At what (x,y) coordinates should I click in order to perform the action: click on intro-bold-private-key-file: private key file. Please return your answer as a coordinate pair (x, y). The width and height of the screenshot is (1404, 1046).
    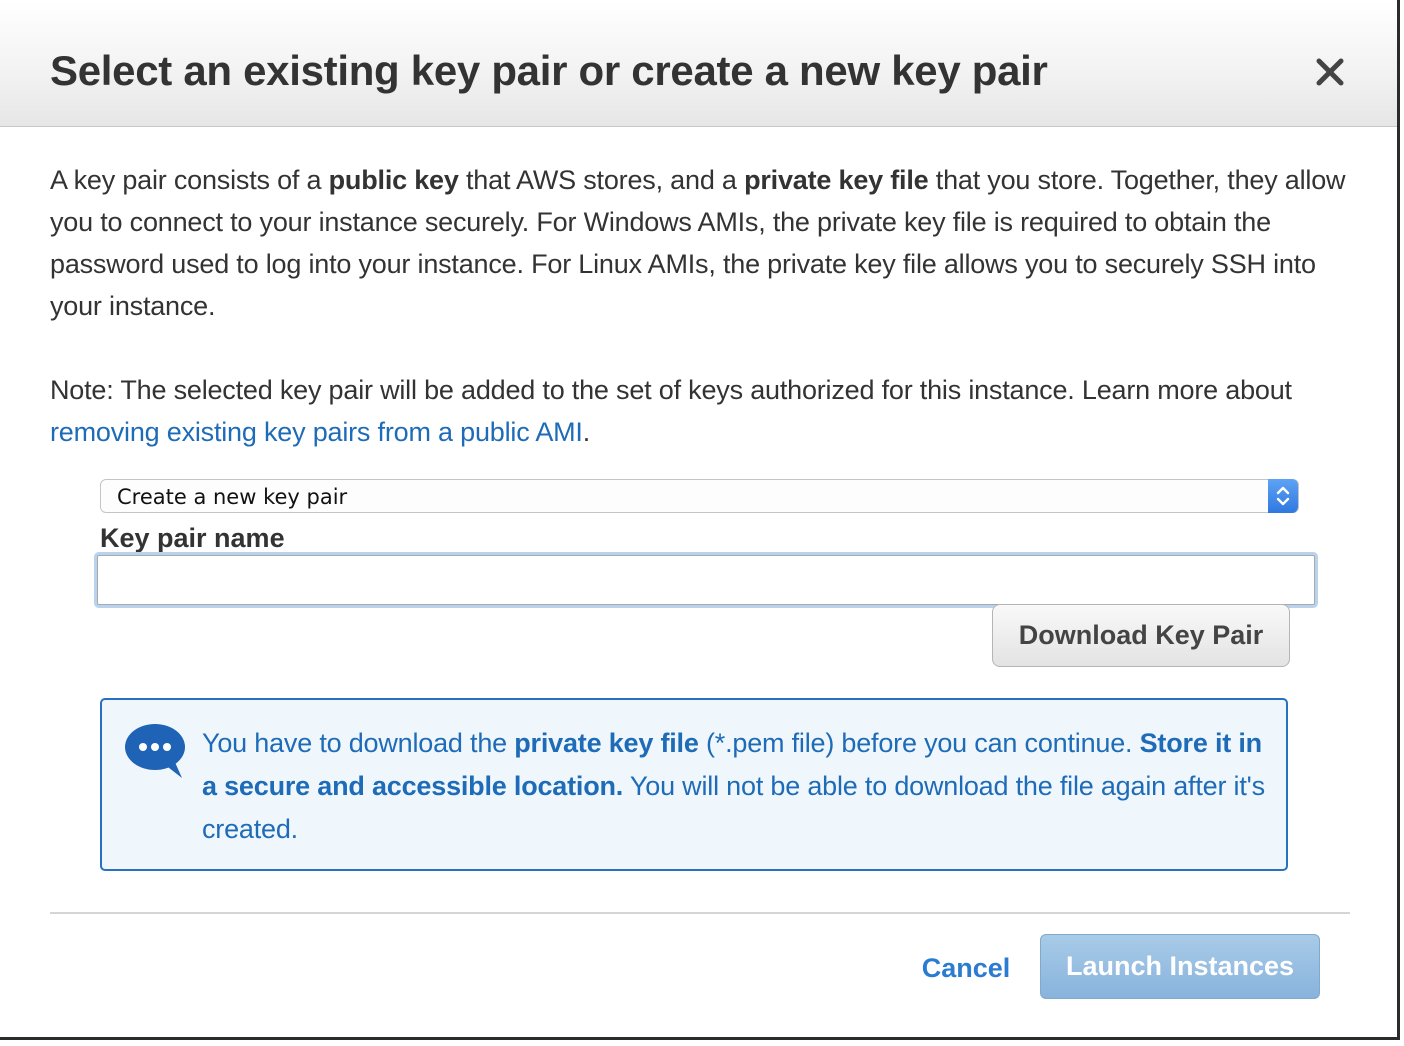
    Looking at the image, I should click on (836, 180).